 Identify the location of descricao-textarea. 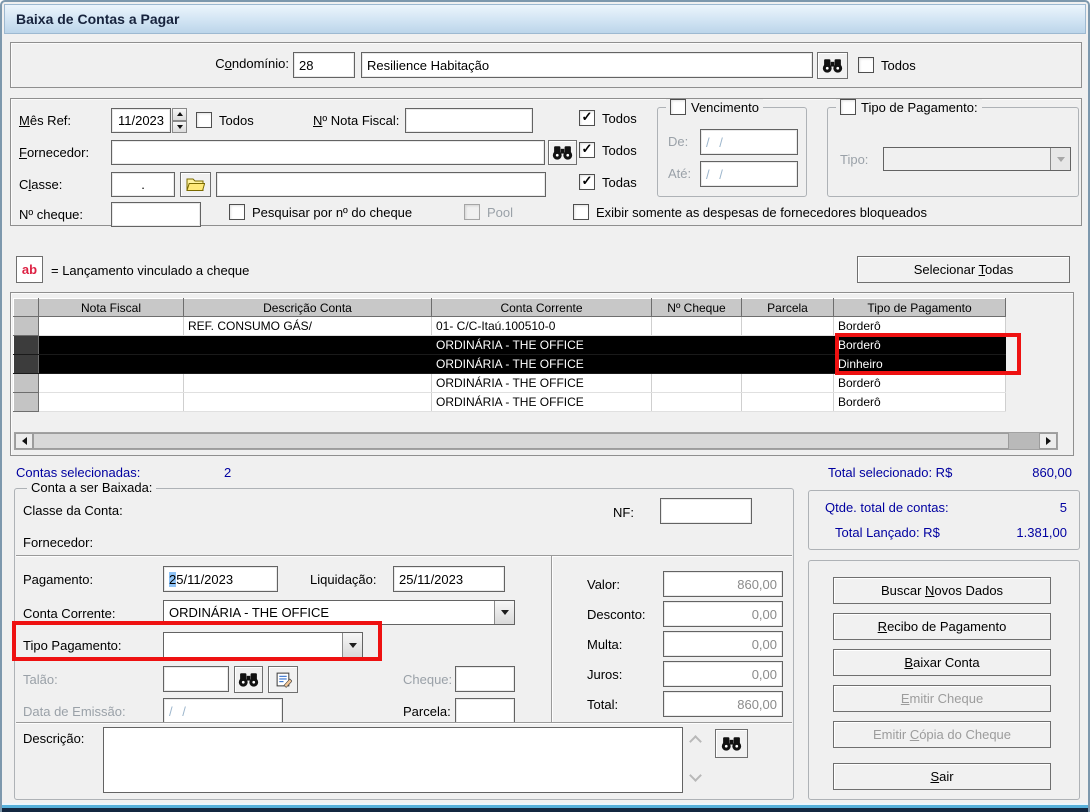
(393, 760).